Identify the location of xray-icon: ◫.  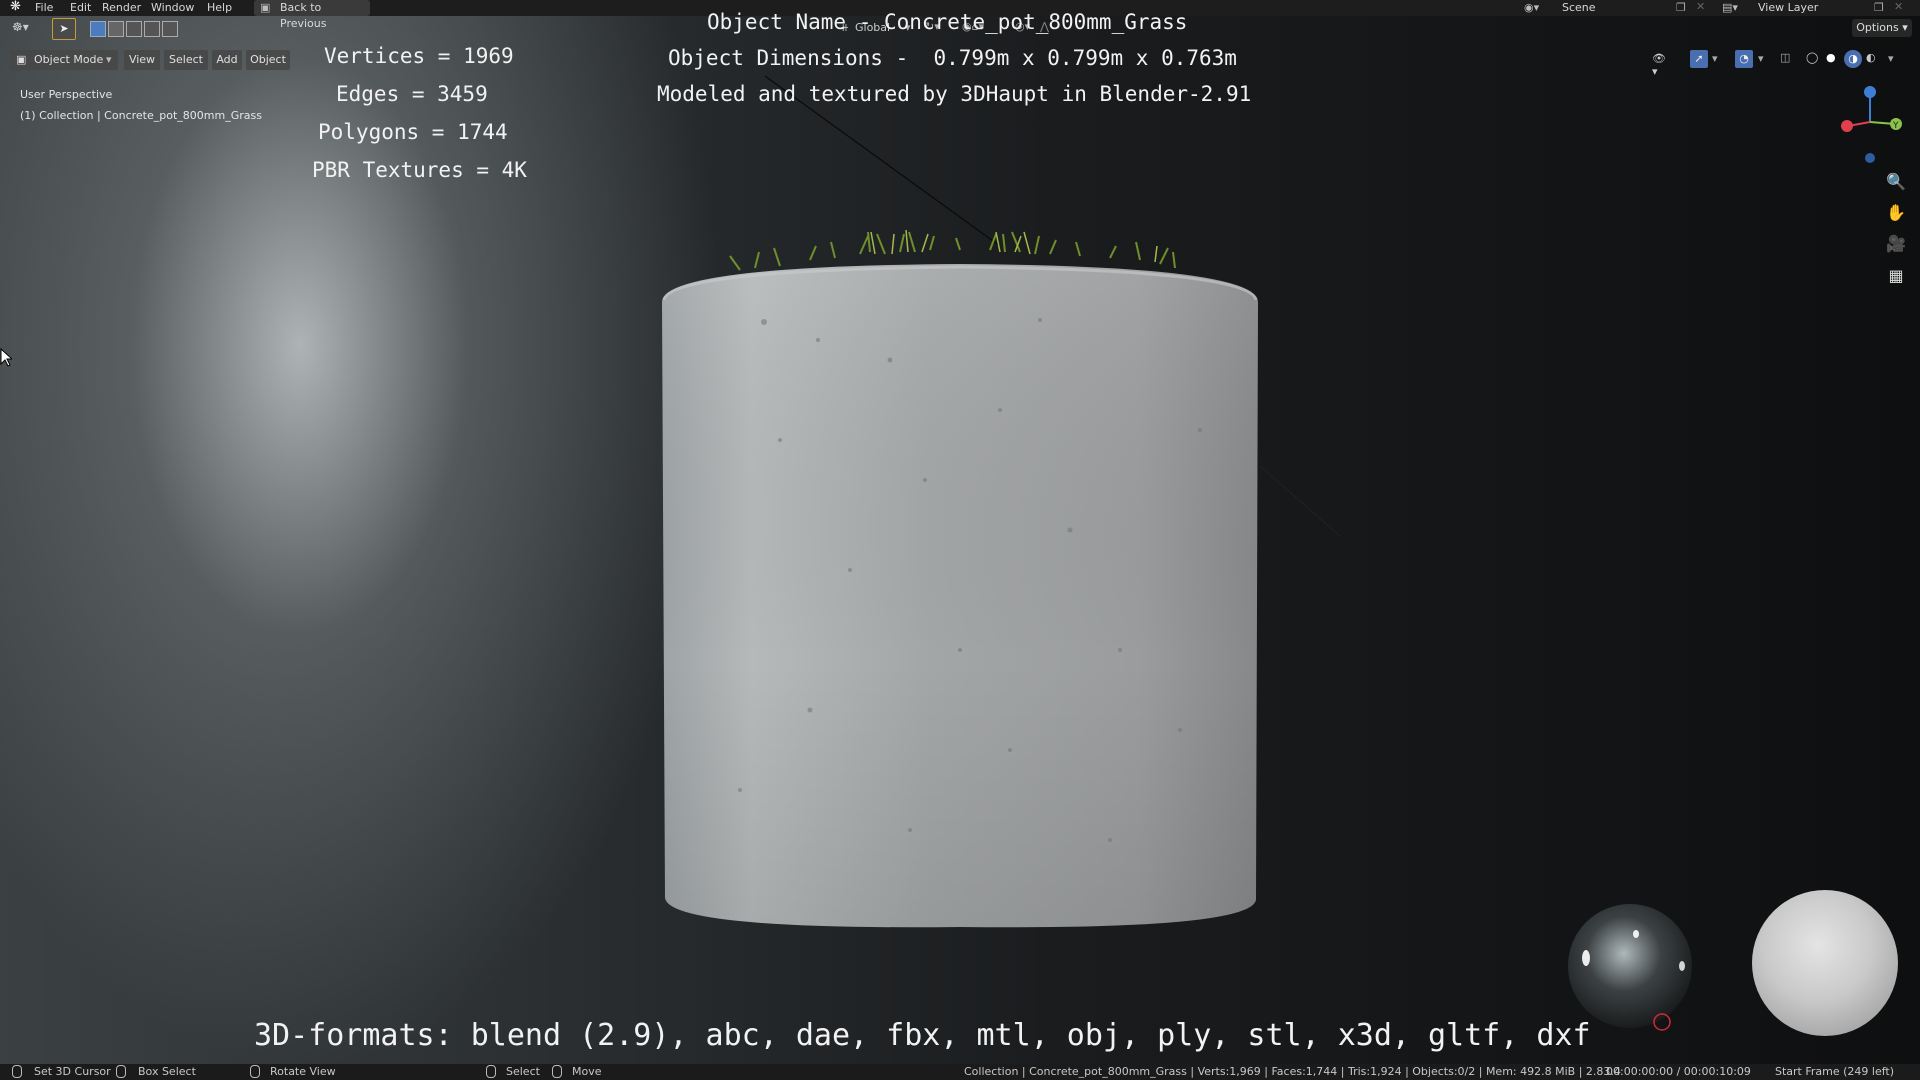
(1785, 57).